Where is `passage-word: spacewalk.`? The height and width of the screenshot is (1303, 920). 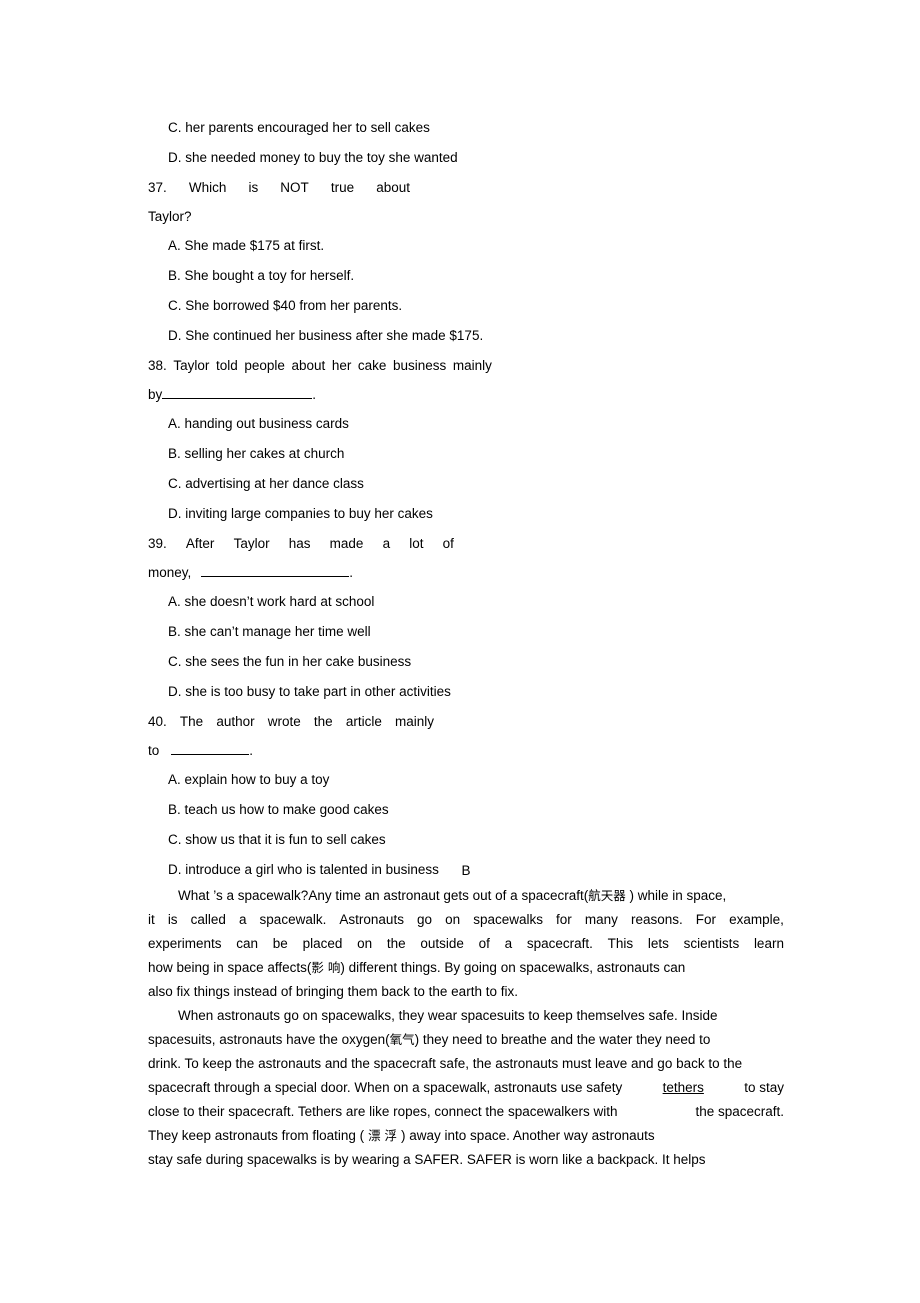
passage-word: spacewalk. is located at coordinates (293, 919).